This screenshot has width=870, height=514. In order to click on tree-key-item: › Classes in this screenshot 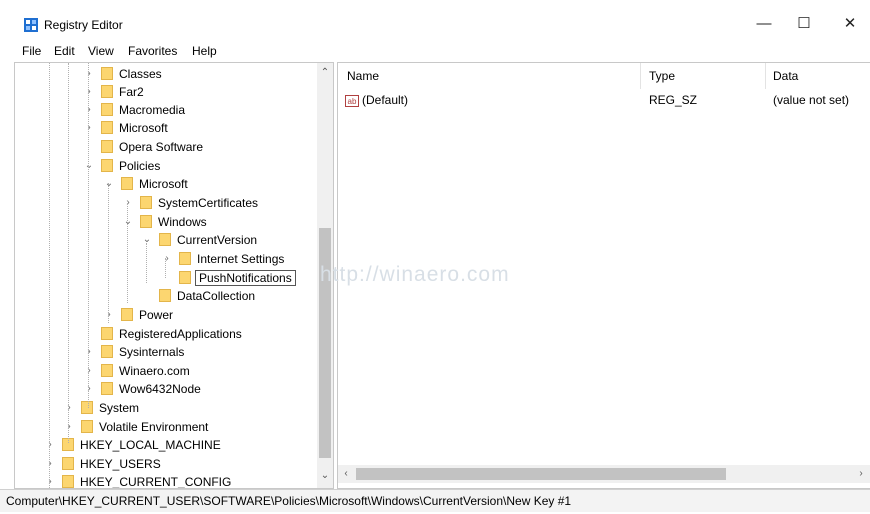, I will do `click(122, 74)`.